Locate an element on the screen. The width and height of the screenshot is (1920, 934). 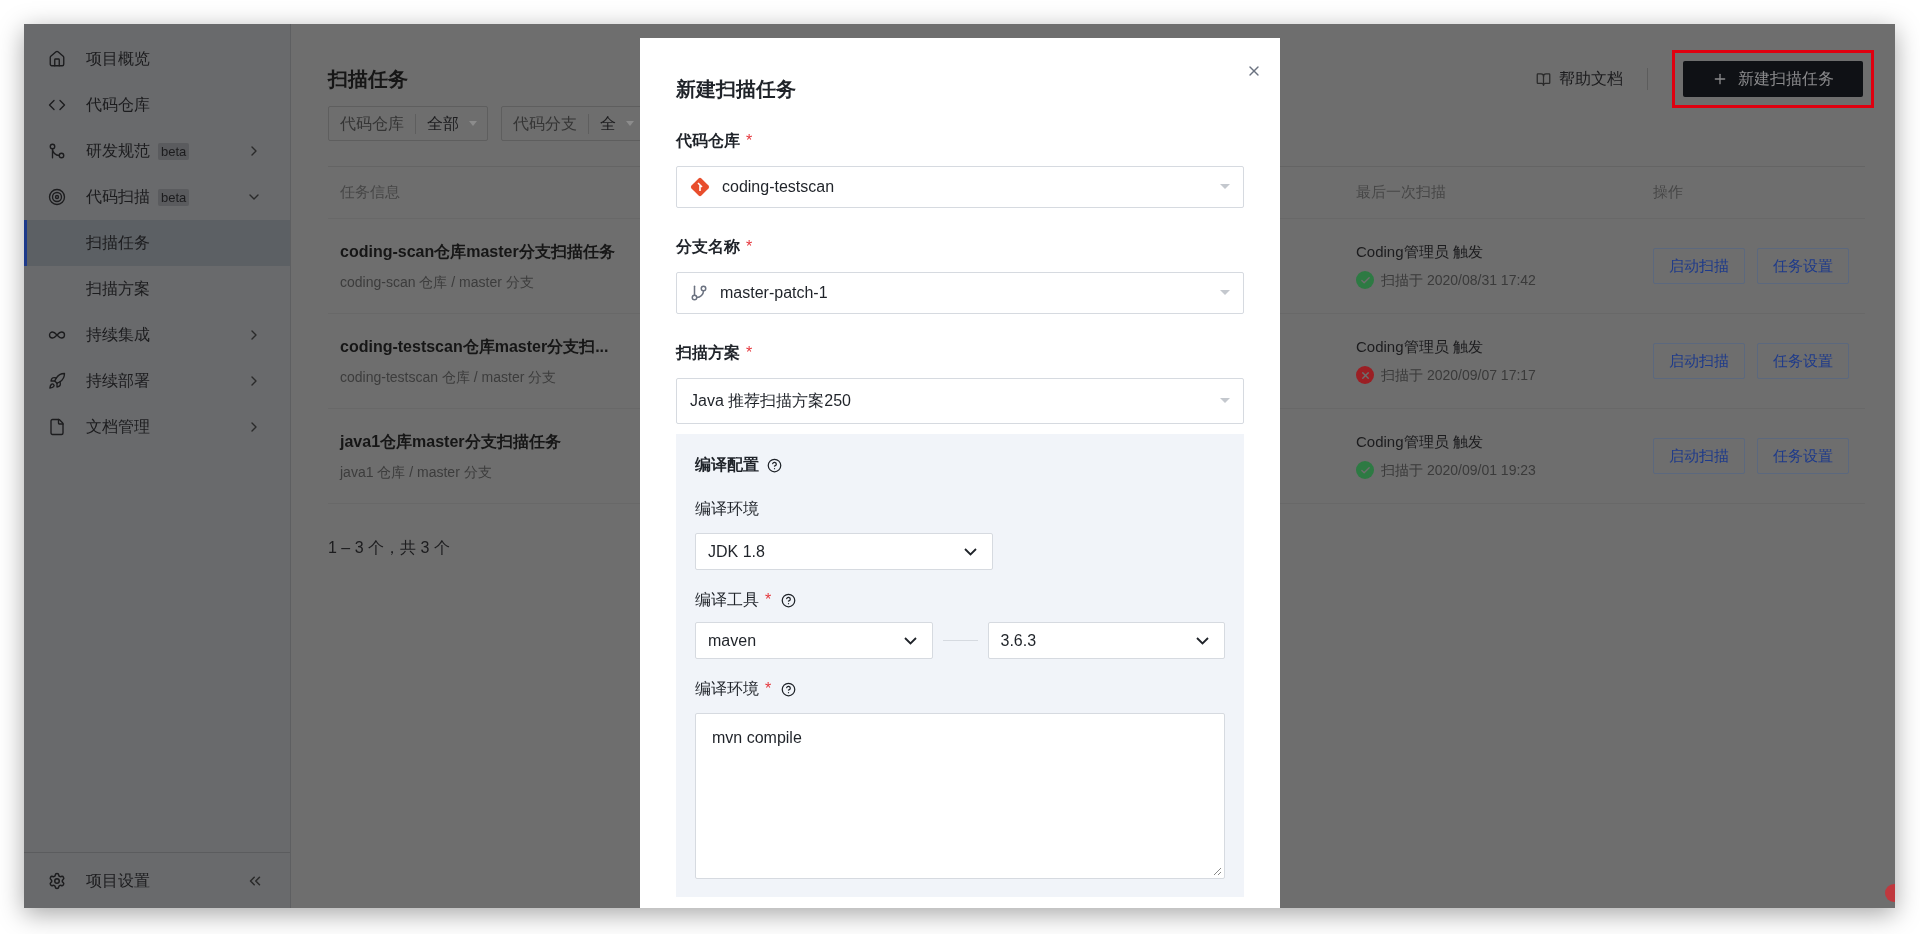
field-label: 分支名称 is located at coordinates (708, 247).